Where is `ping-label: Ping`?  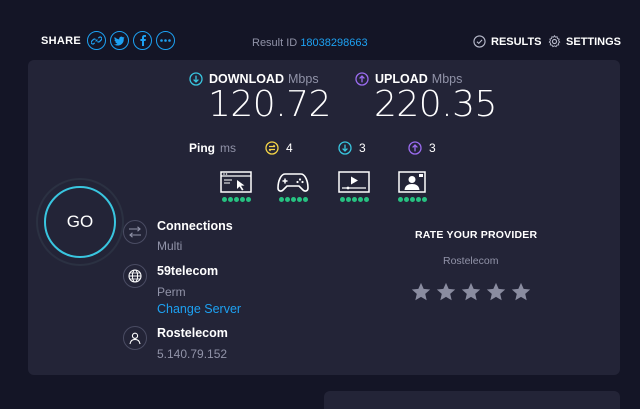 ping-label: Ping is located at coordinates (202, 148).